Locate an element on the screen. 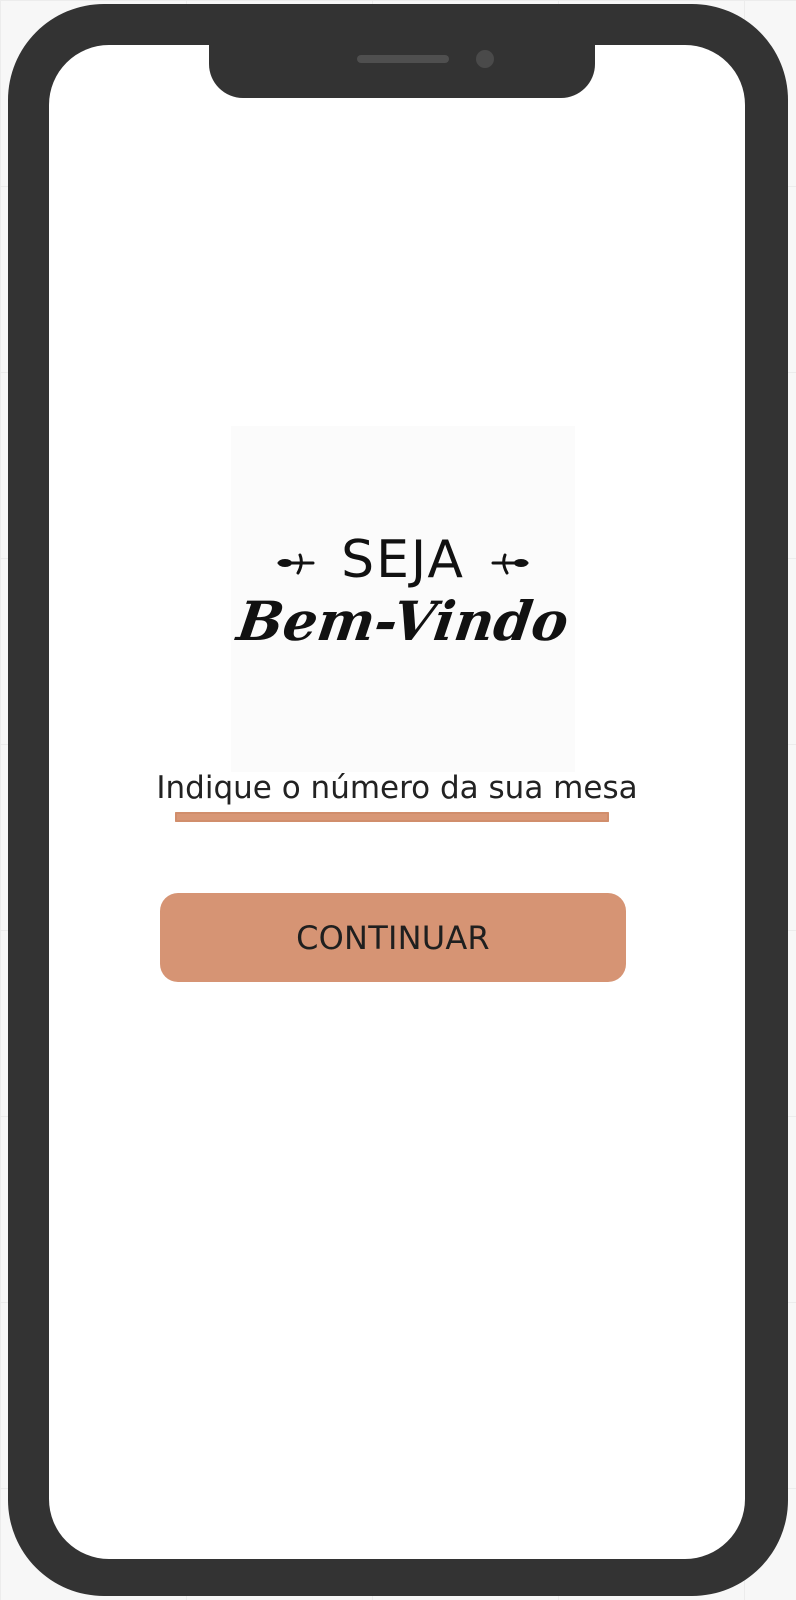  phone-notch is located at coordinates (402, 71).